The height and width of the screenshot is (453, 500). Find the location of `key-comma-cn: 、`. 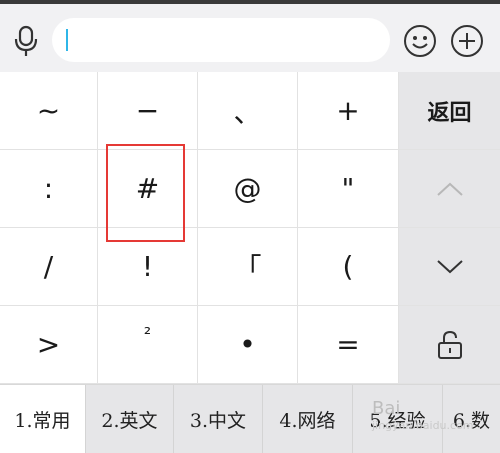

key-comma-cn: 、 is located at coordinates (248, 111).